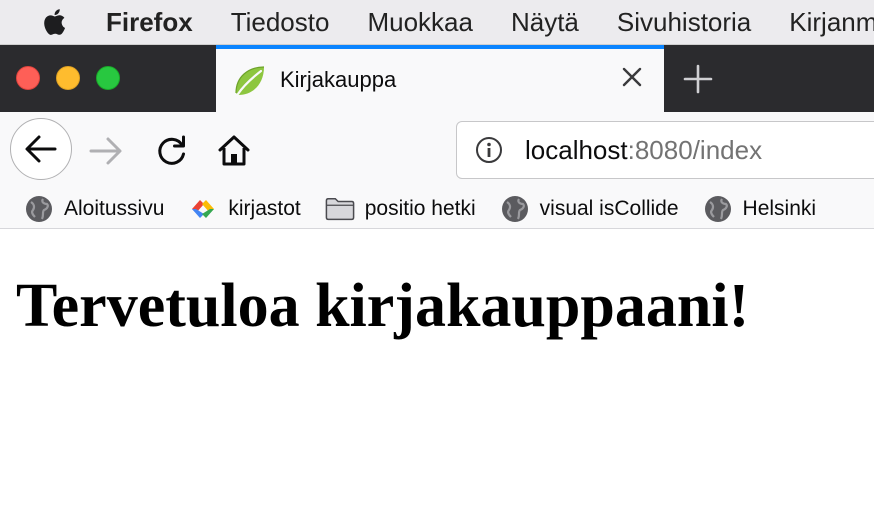 The height and width of the screenshot is (516, 874). What do you see at coordinates (203, 209) in the screenshot?
I see `google-chevron-icon` at bounding box center [203, 209].